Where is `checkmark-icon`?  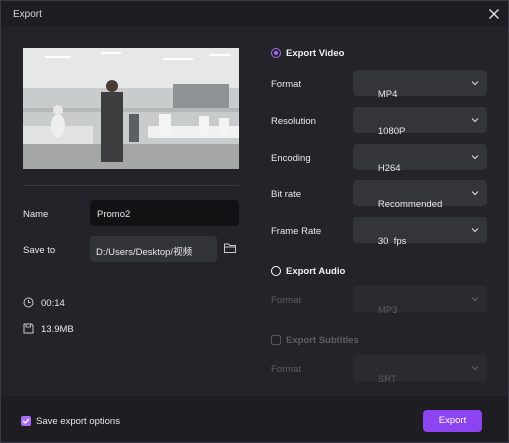 checkmark-icon is located at coordinates (26, 421).